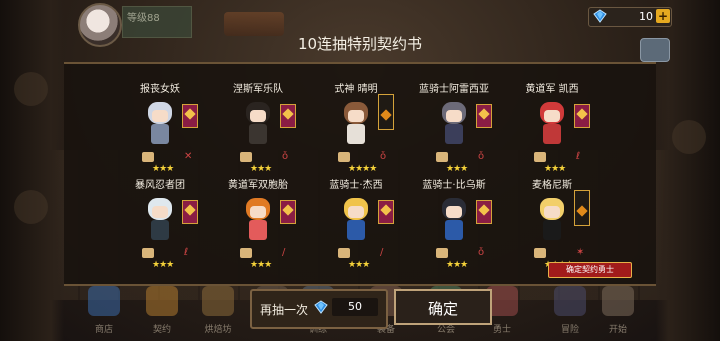 This screenshot has height=341, width=720. Describe the element at coordinates (552, 185) in the screenshot. I see `hero-name: 麦格尼斯` at that location.